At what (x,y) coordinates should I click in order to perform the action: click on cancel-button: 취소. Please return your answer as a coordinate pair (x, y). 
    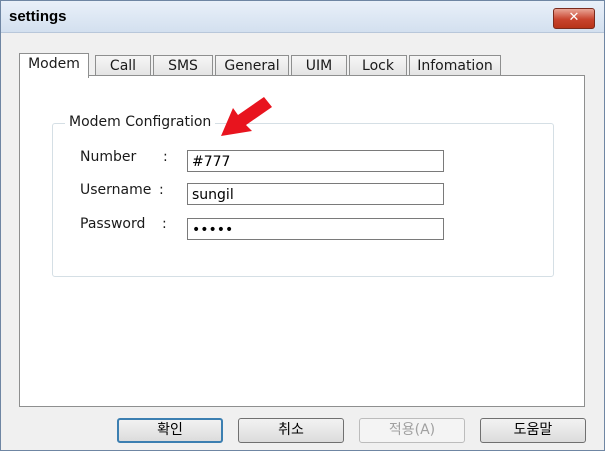
    Looking at the image, I should click on (291, 430).